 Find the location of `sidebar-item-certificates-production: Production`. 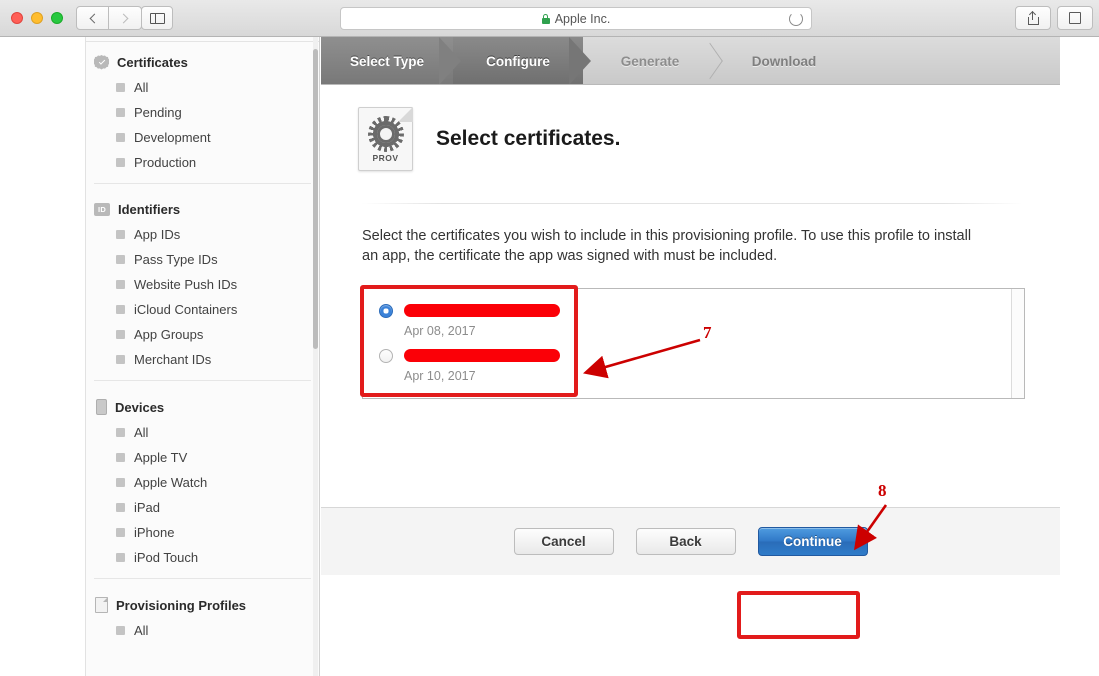

sidebar-item-certificates-production: Production is located at coordinates (202, 162).